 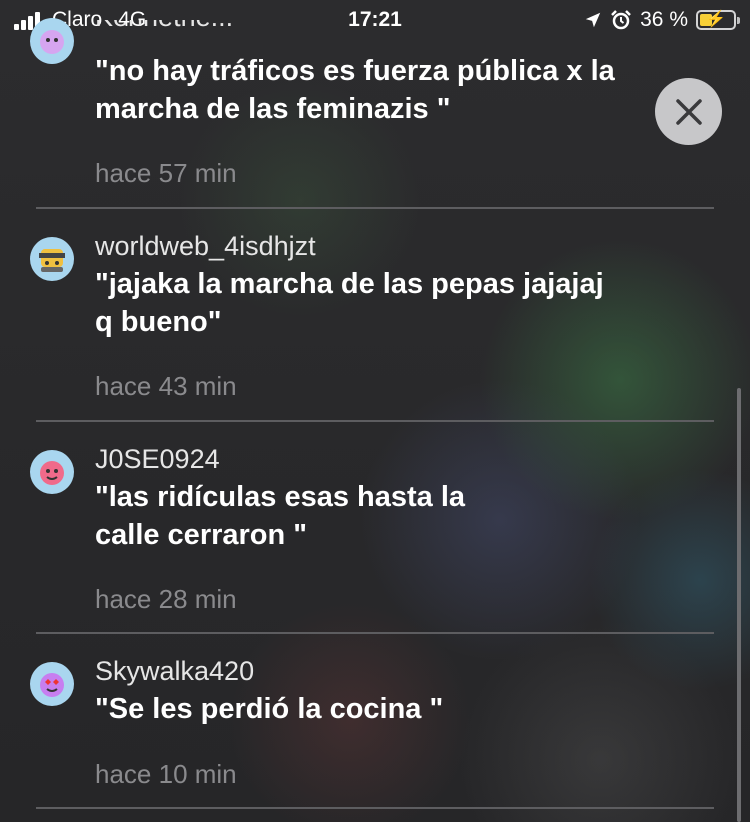 I want to click on battery-icon: ⚡, so click(x=718, y=20).